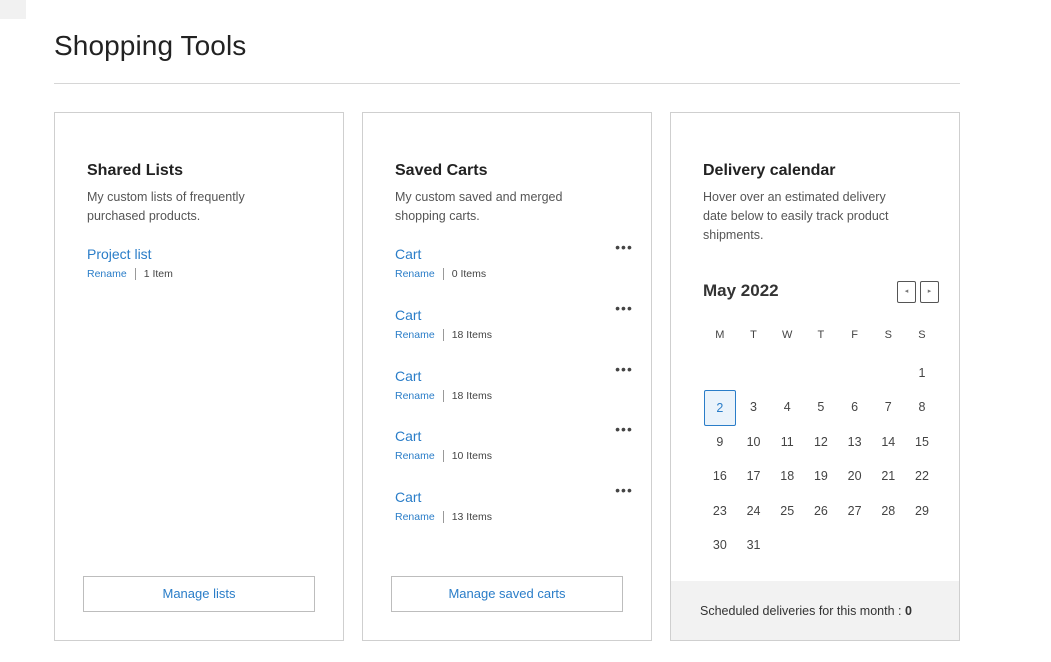 This screenshot has width=1051, height=662. Describe the element at coordinates (754, 442) in the screenshot. I see `calendar-day: 10` at that location.